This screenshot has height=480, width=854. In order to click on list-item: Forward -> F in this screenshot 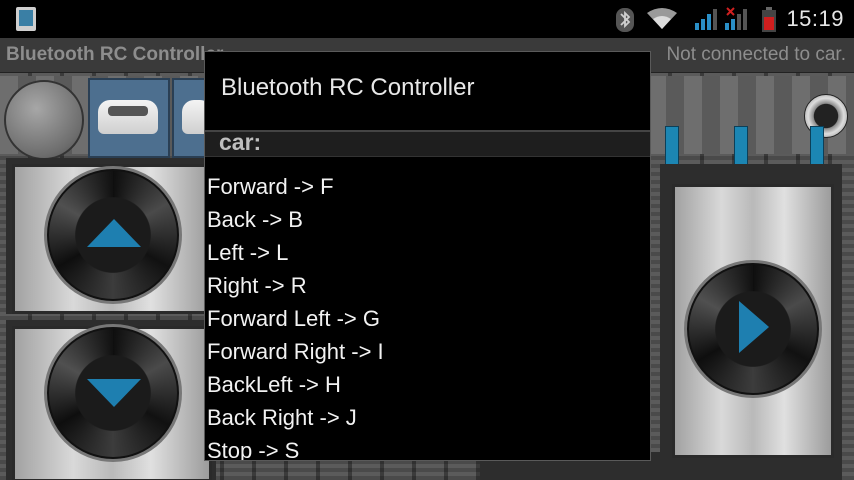, I will do `click(270, 186)`.